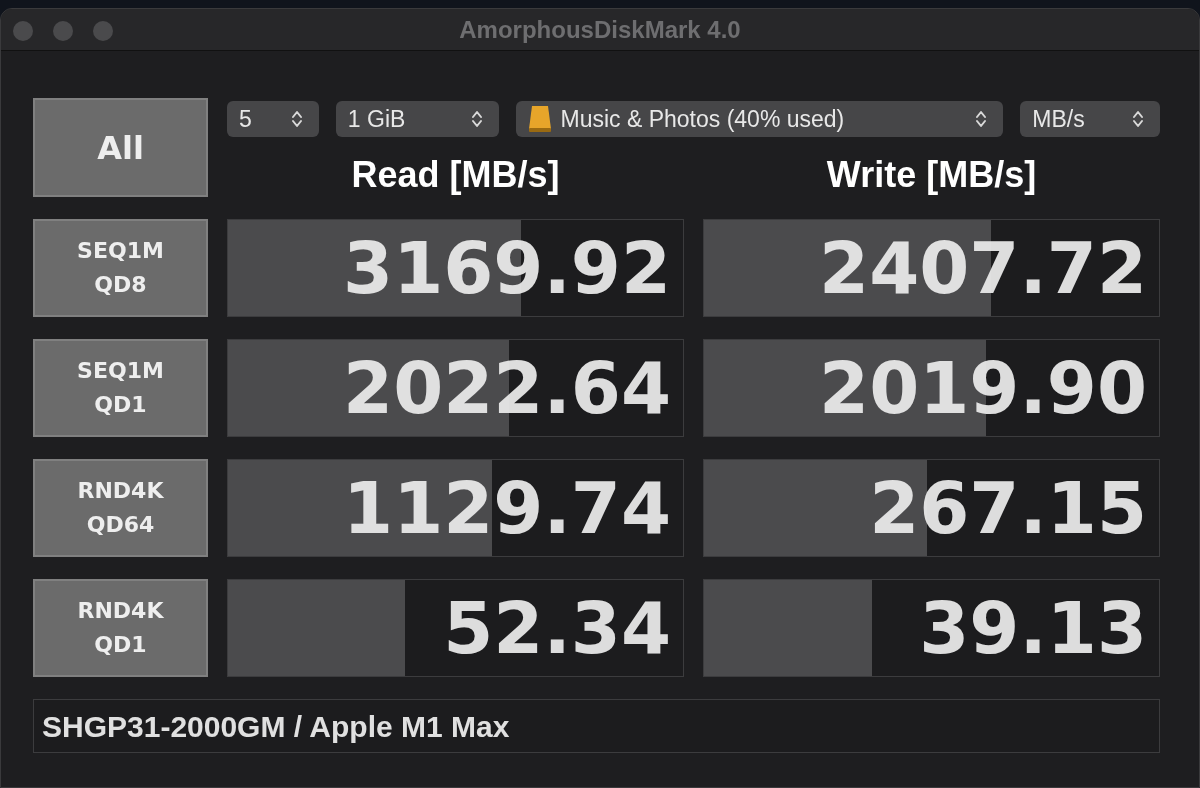 The width and height of the screenshot is (1200, 788). What do you see at coordinates (103, 31) in the screenshot?
I see `zoom-button` at bounding box center [103, 31].